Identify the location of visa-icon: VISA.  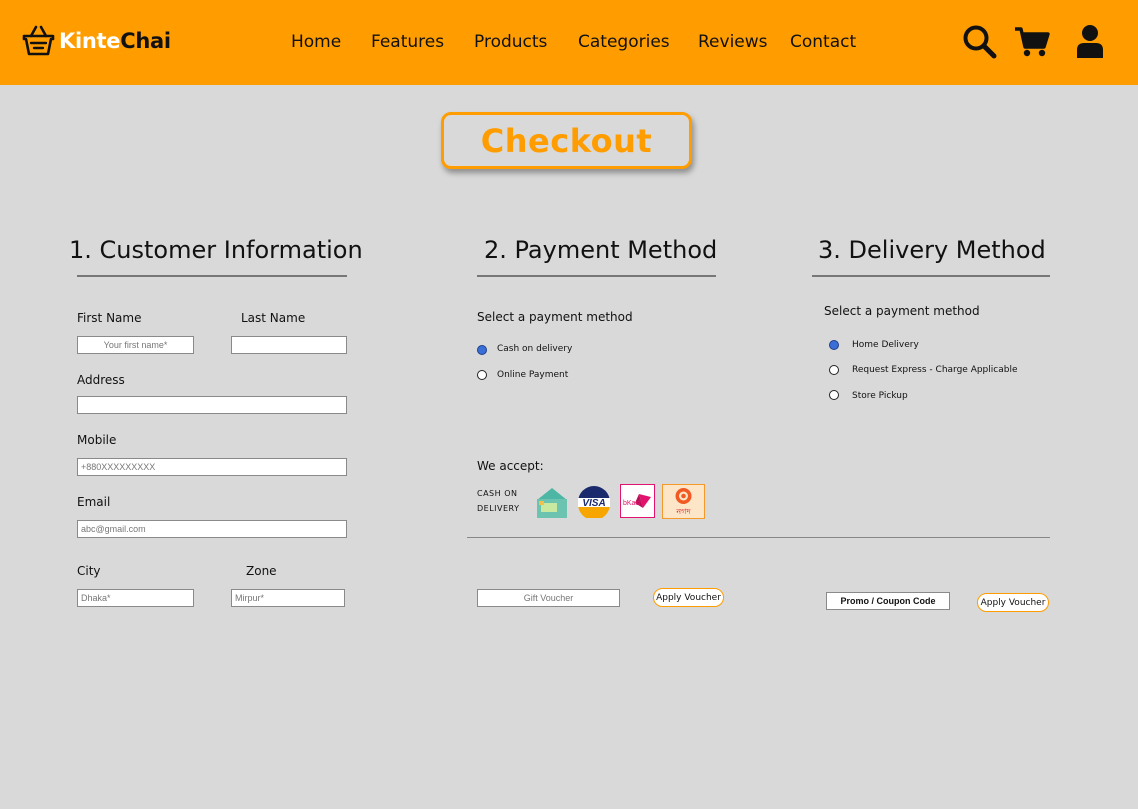
(594, 502).